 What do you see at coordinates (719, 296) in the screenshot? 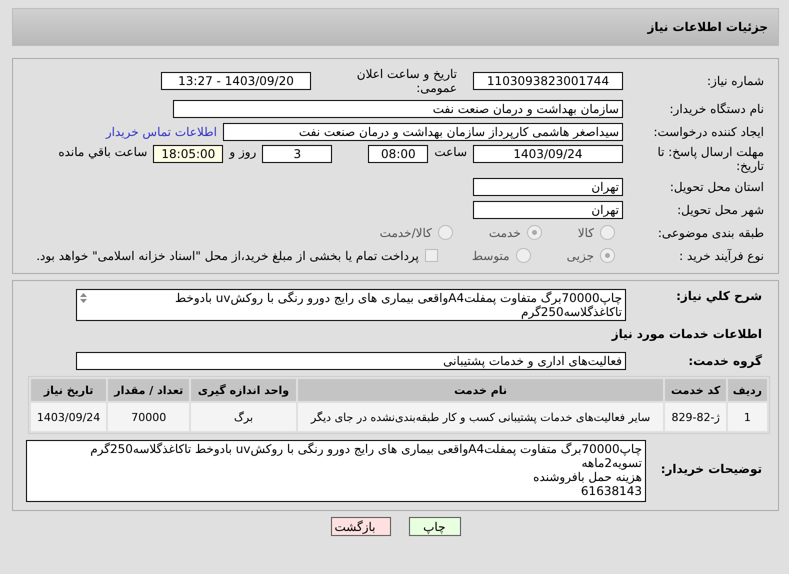
I see `field-label: شرح کلي نیاز:` at bounding box center [719, 296].